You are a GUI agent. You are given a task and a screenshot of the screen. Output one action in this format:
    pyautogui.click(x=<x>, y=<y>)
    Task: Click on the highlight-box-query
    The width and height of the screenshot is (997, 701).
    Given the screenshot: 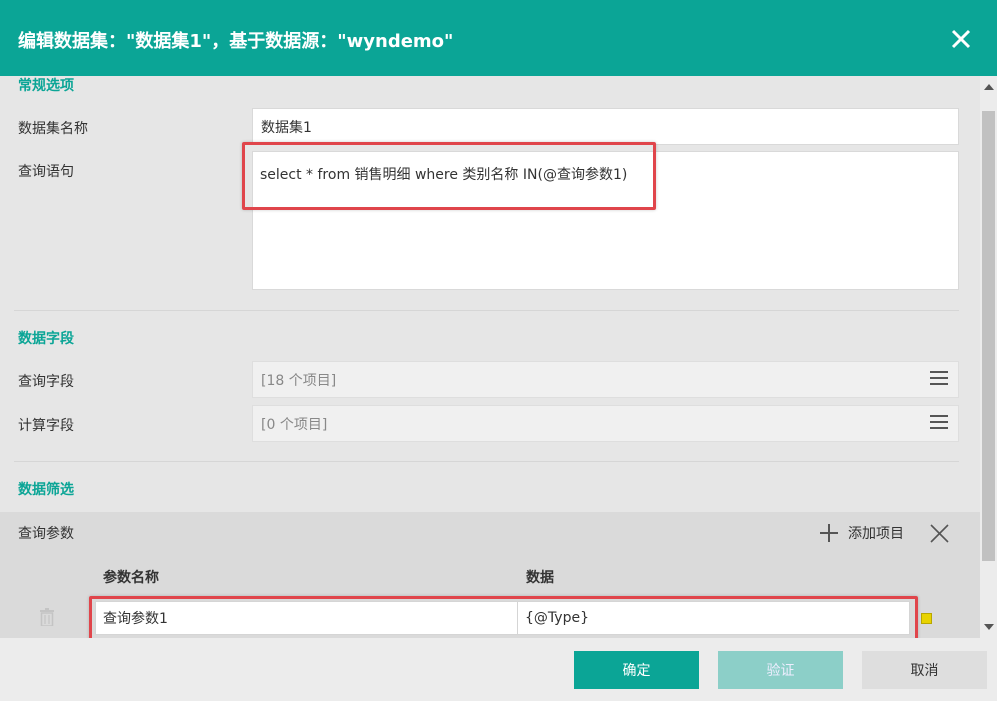 What is the action you would take?
    pyautogui.click(x=449, y=176)
    